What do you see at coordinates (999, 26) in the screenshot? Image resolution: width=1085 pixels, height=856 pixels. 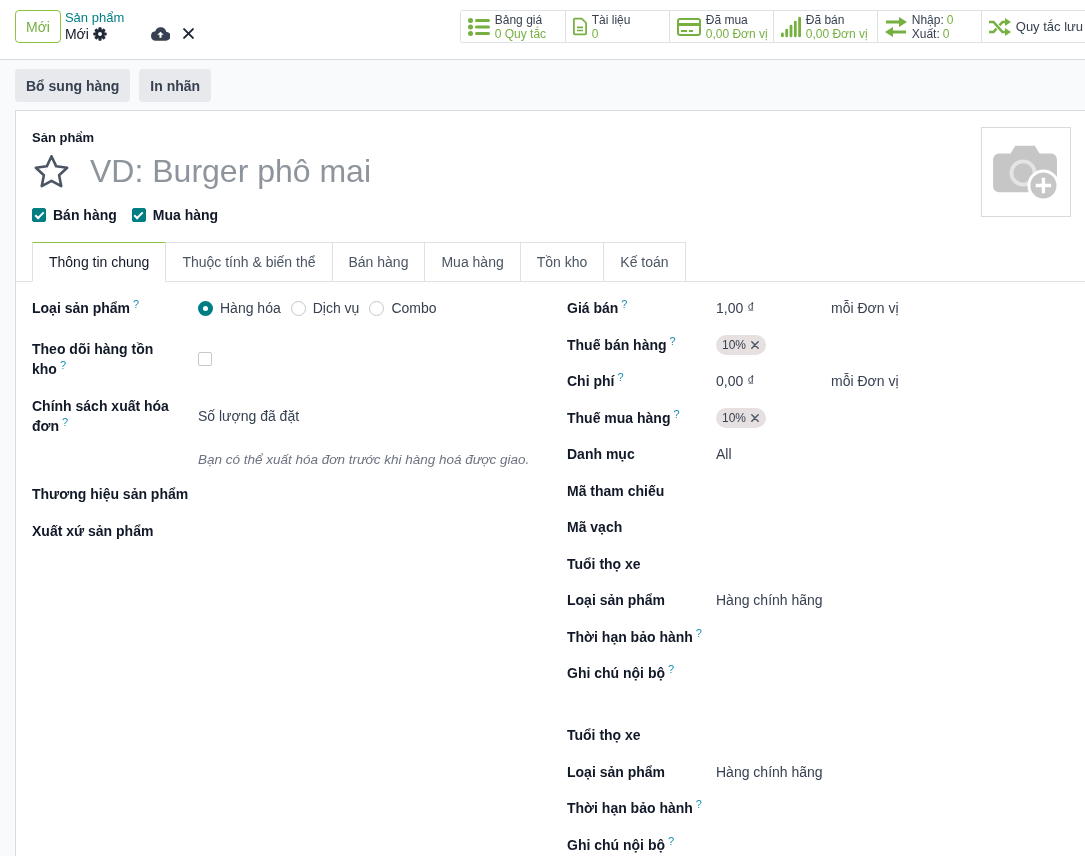 I see `shuffle-icon` at bounding box center [999, 26].